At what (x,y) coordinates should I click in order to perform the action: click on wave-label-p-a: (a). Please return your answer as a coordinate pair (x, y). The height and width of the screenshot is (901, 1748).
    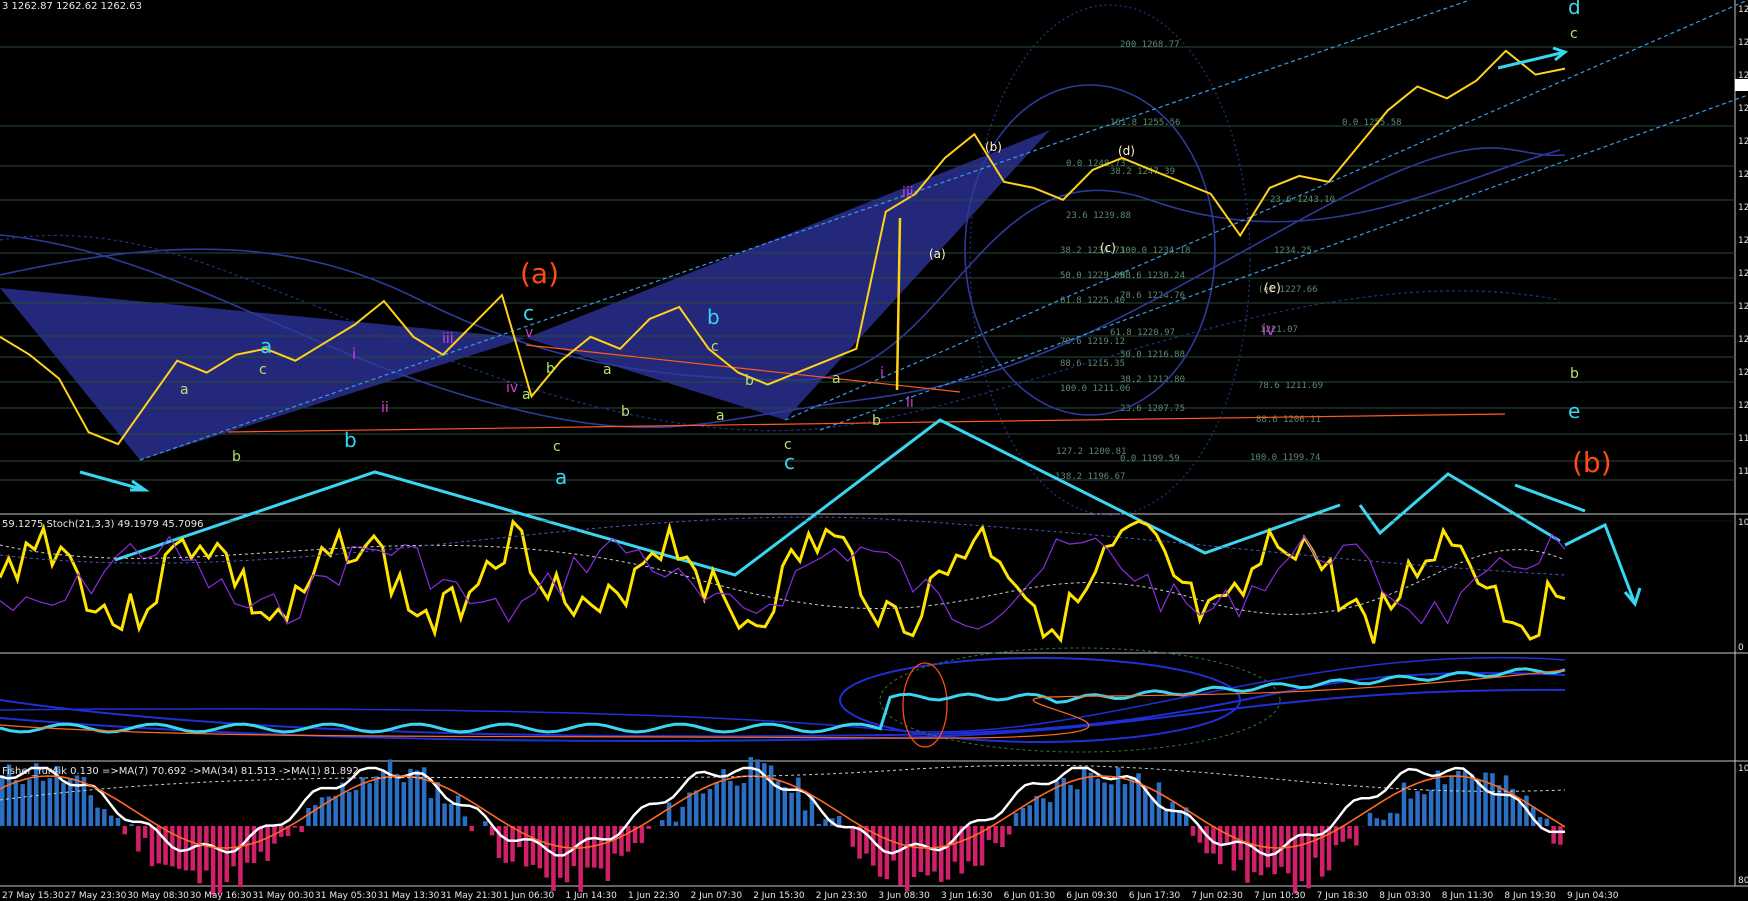
    Looking at the image, I should click on (937, 254).